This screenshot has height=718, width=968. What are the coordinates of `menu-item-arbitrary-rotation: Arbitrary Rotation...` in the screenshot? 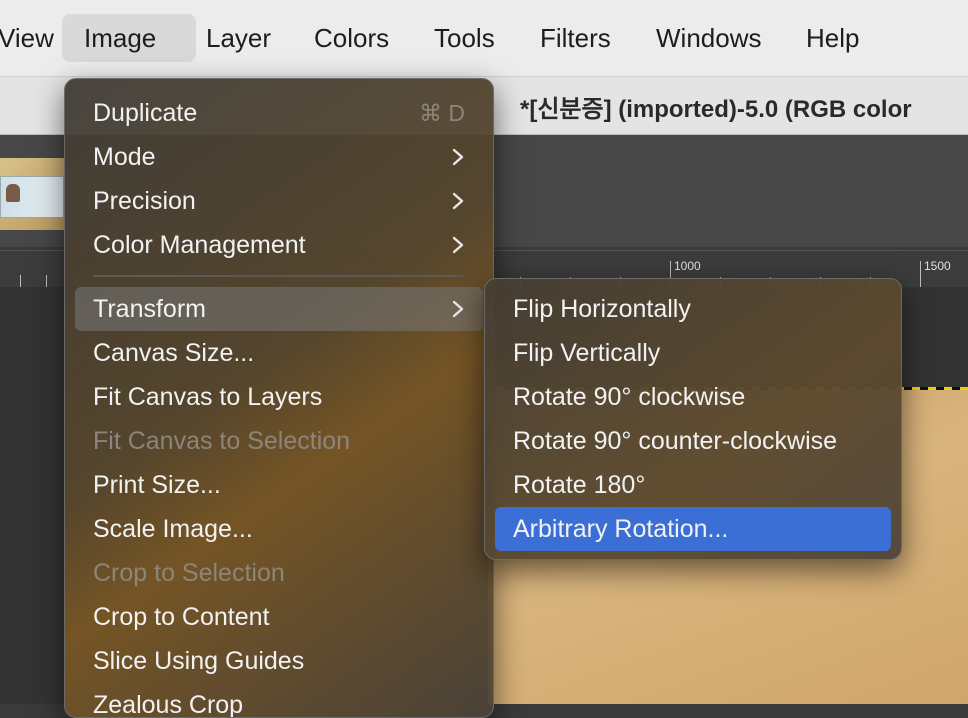 It's located at (693, 529).